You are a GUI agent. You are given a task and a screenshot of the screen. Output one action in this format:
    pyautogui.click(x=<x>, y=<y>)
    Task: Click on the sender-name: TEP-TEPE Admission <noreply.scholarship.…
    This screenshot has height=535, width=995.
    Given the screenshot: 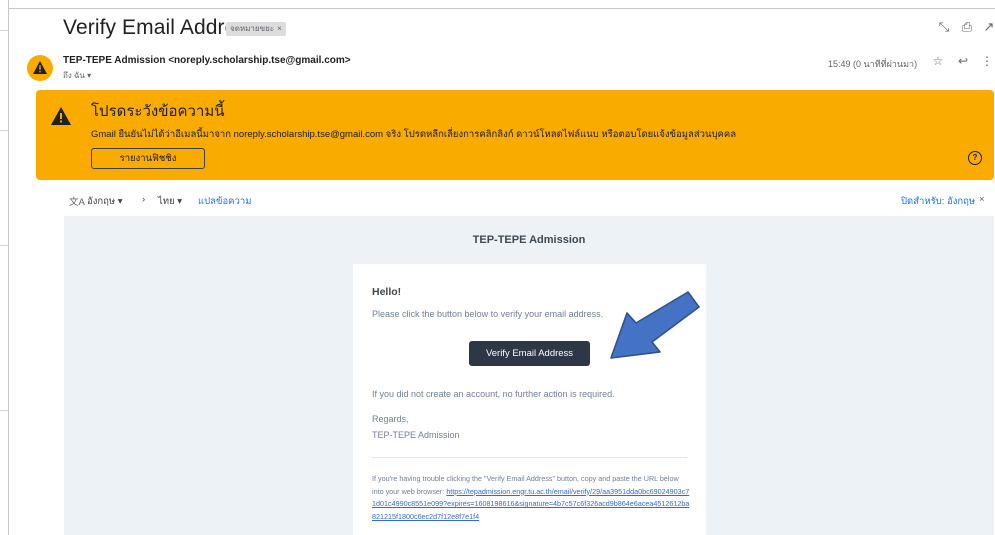 What is the action you would take?
    pyautogui.click(x=207, y=60)
    